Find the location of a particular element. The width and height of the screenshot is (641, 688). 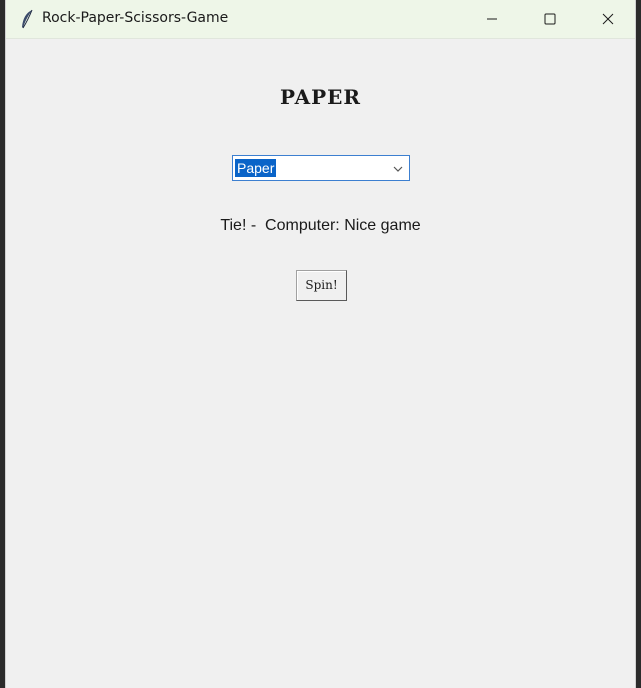

maximize-icon is located at coordinates (550, 19).